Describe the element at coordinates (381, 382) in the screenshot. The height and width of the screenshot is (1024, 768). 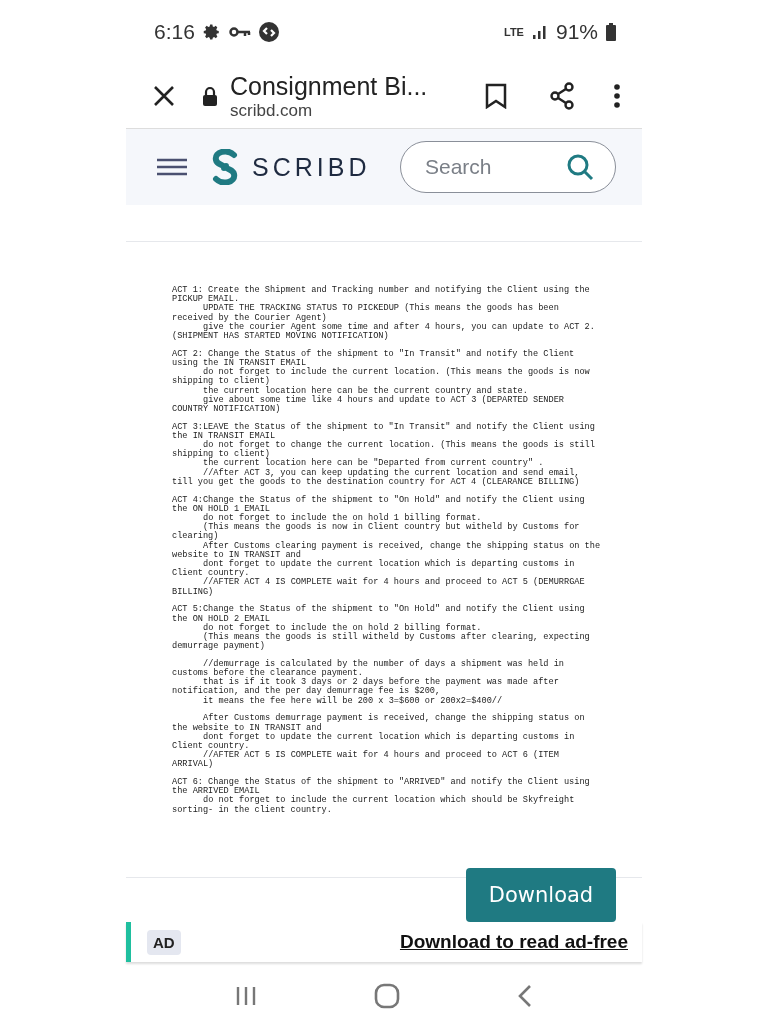
I see `document-paragraph: ACT 2: Change the Status of the shipment to "In Transit" and notify the Client using the IN TRANSIT EMAIL do not forget to include the current location. (This means the goods is now shipping to client) the current location here can be the current country and state. give about some time like 4 hours and update to ACT 3 (DEPARTED SENDER COUNTRY NOTIFICATION)` at that location.